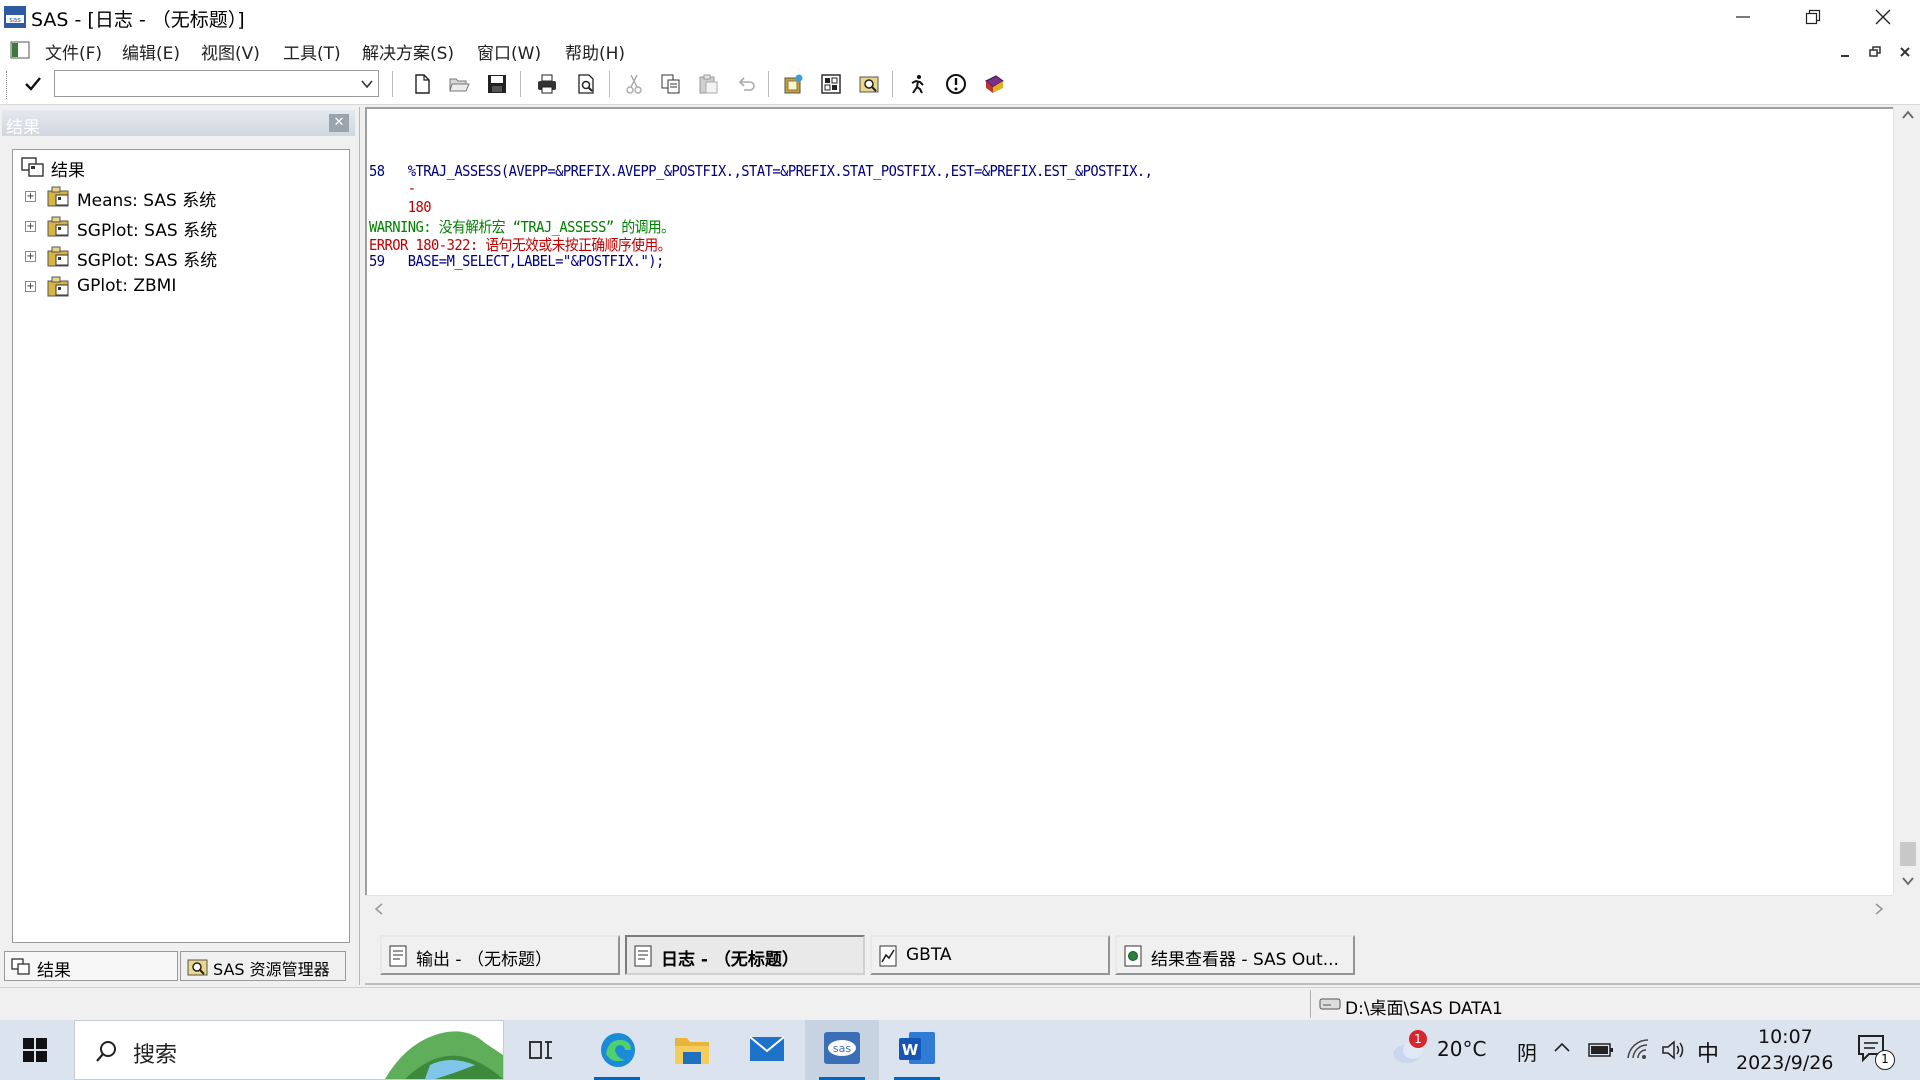 The image size is (1920, 1080). I want to click on command-input, so click(202, 83).